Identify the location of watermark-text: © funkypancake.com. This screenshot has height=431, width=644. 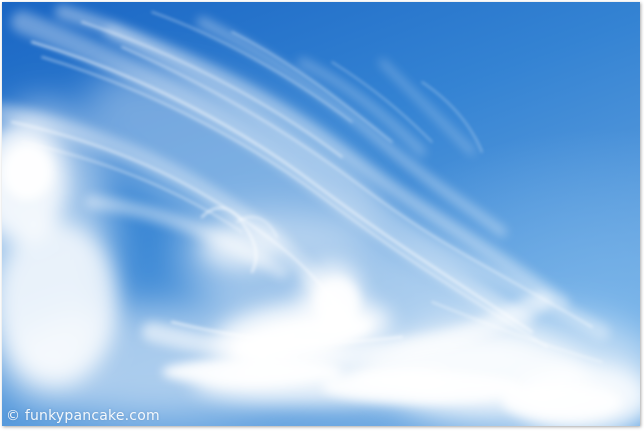
(83, 416).